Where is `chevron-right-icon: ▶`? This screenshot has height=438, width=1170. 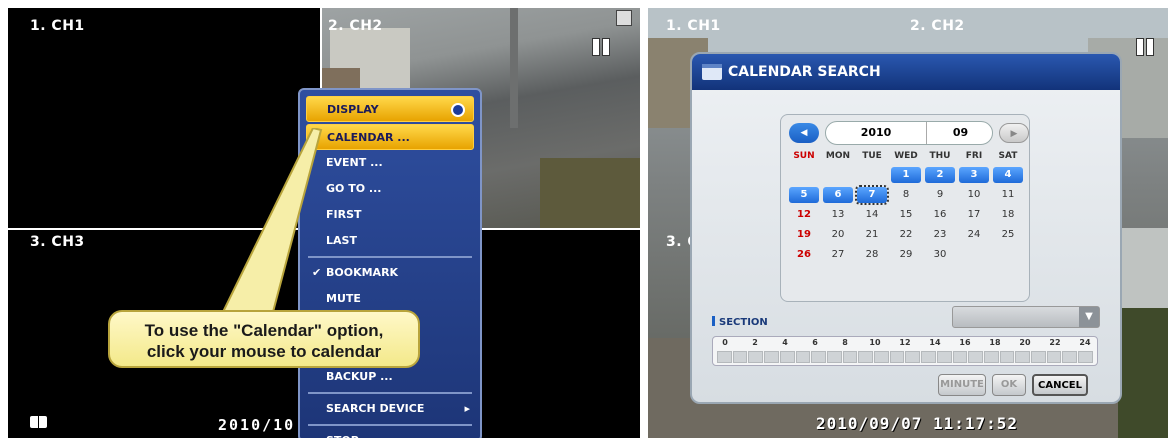
chevron-right-icon: ▶ is located at coordinates (1014, 134).